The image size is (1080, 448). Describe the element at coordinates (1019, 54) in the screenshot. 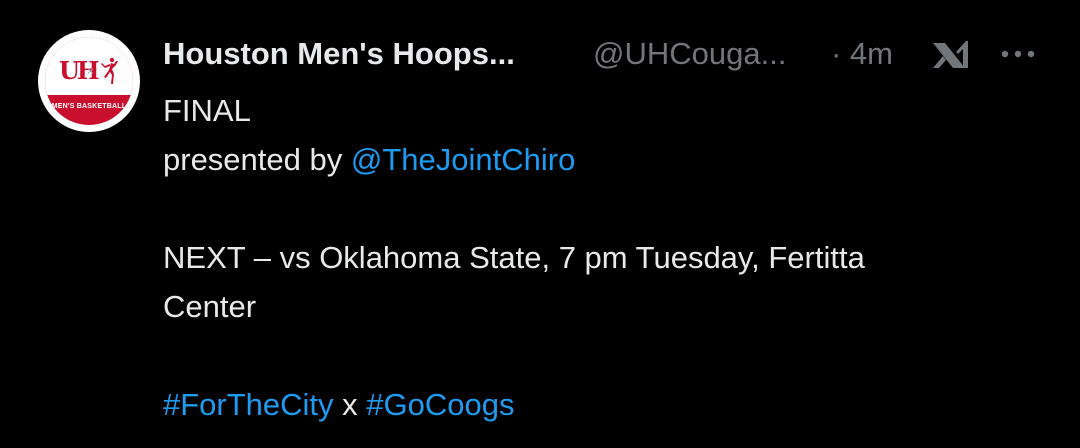

I see `more-options-icon` at that location.